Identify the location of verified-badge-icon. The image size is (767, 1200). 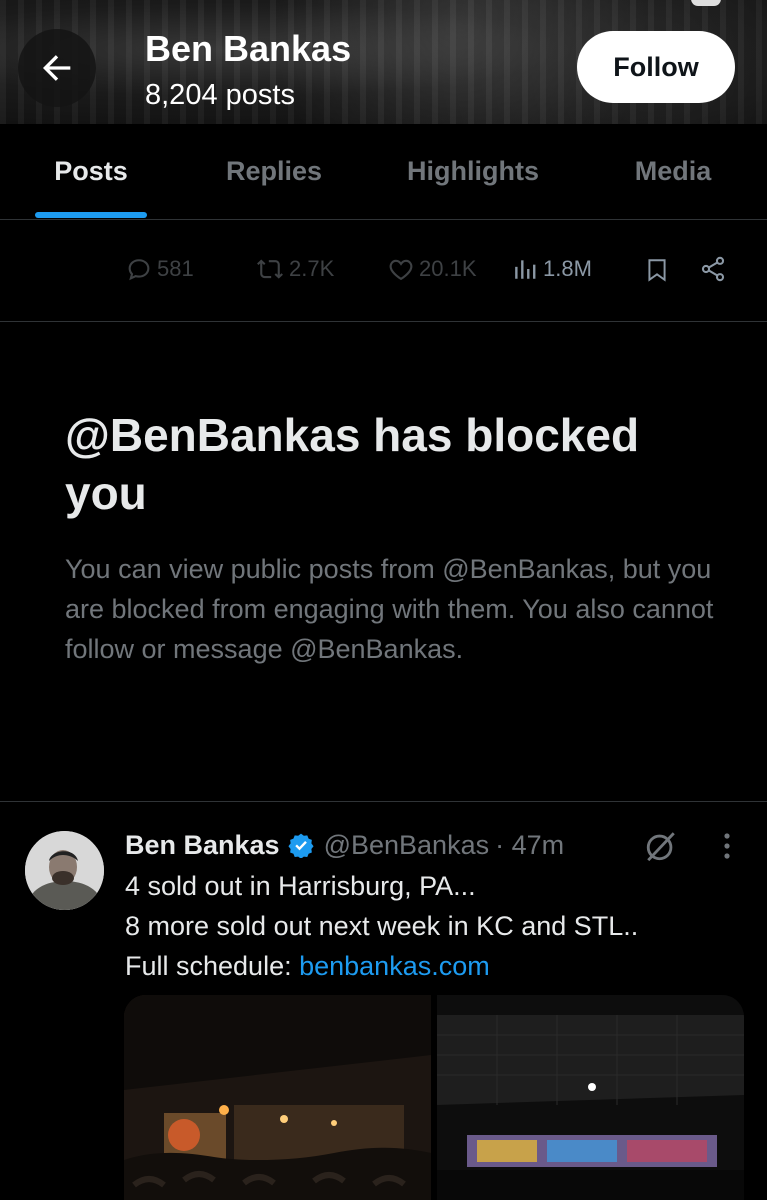
(301, 845).